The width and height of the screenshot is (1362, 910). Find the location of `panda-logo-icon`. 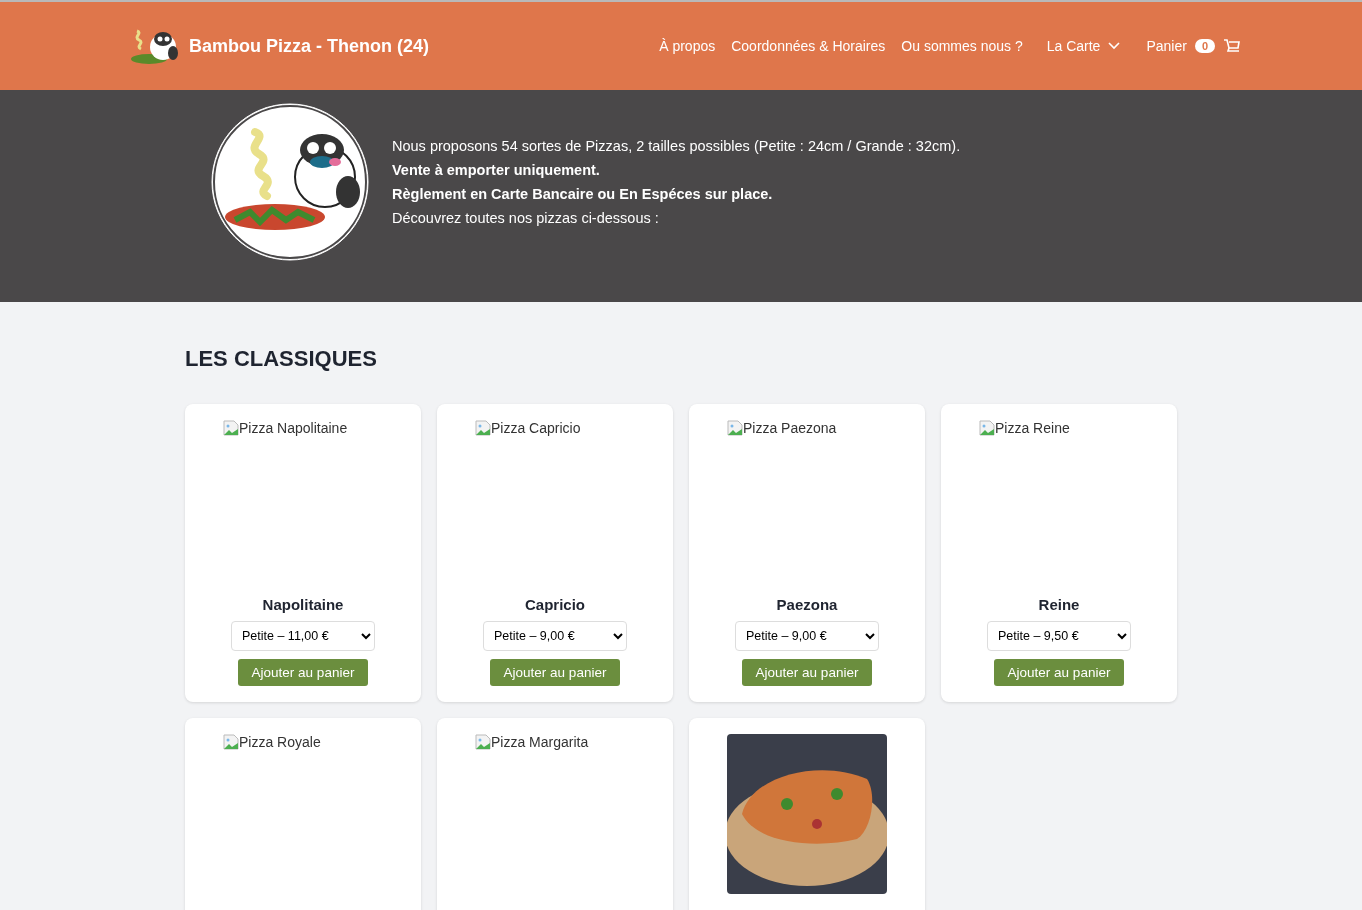

panda-logo-icon is located at coordinates (155, 46).